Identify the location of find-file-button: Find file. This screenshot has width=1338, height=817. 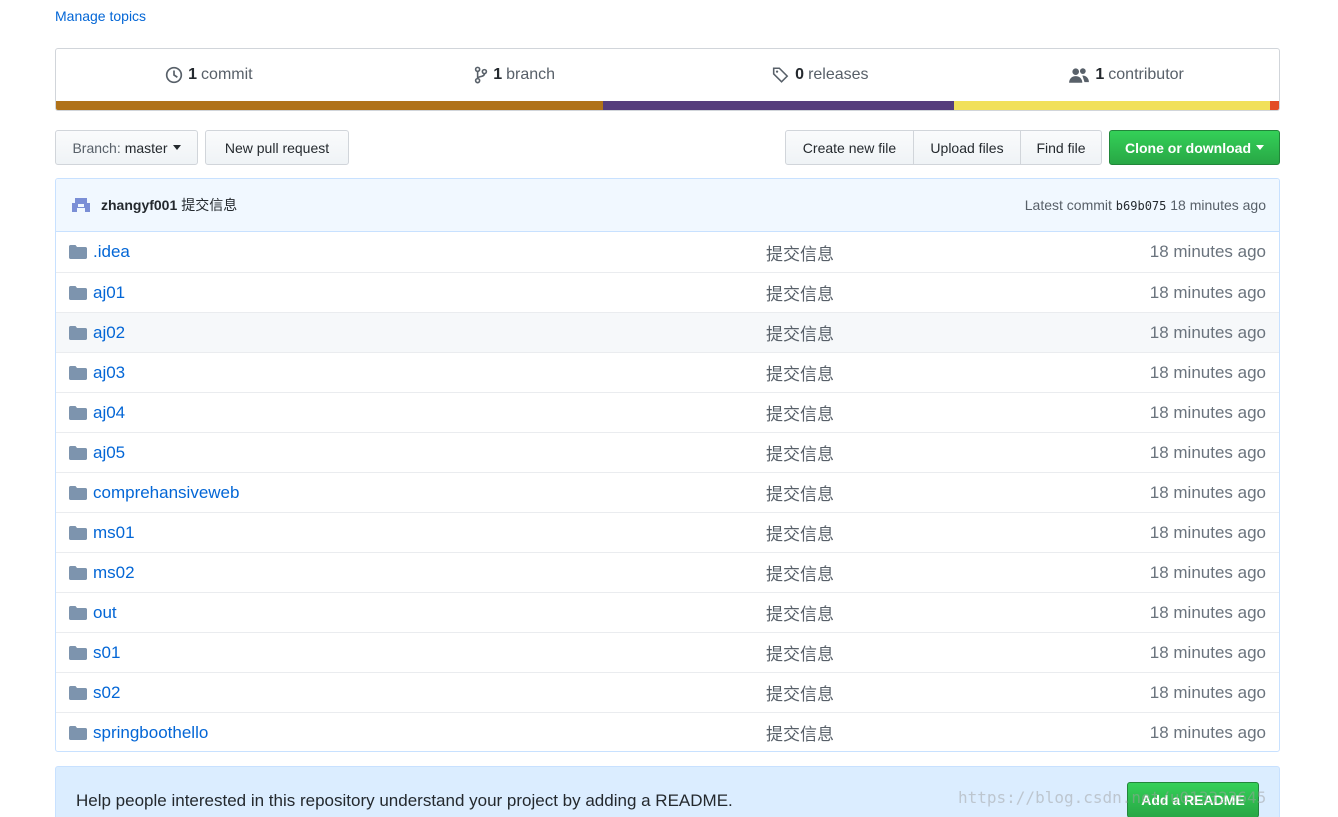
(1061, 147).